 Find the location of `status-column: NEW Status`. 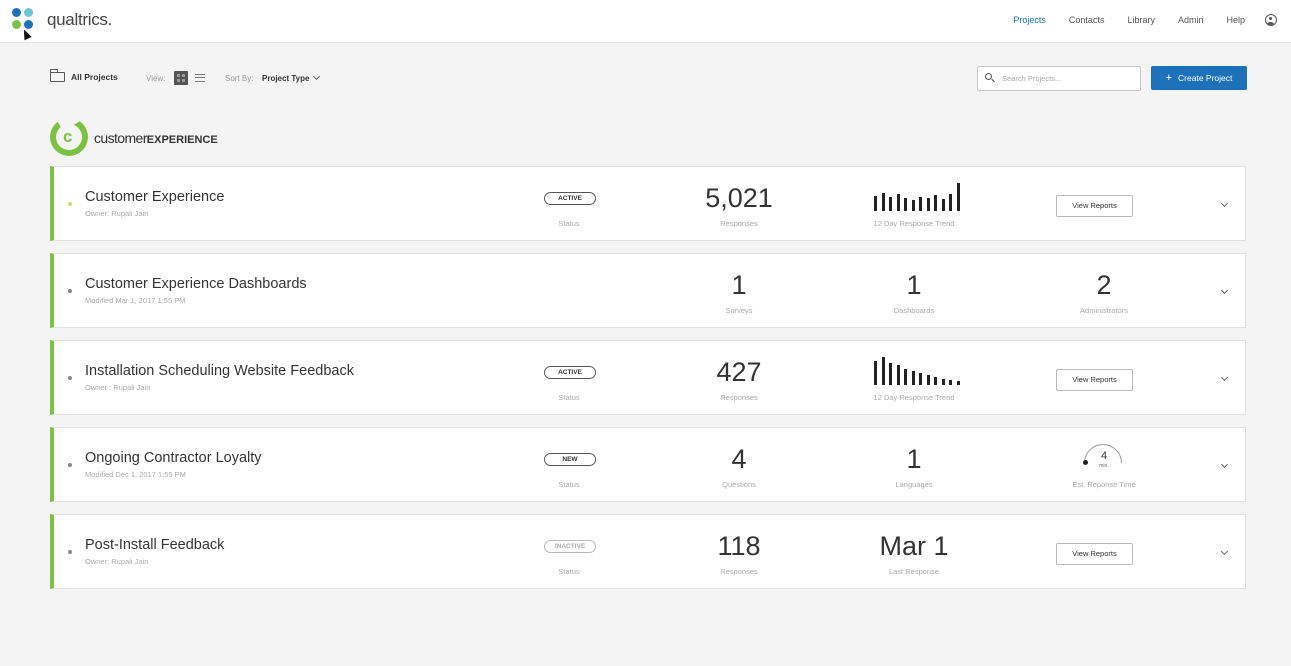

status-column: NEW Status is located at coordinates (570, 464).